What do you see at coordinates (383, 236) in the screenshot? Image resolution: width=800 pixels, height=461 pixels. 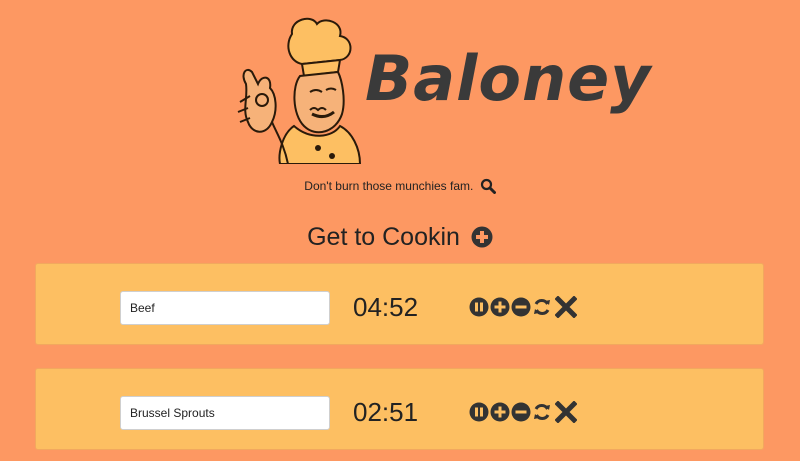 I see `add-timer-label: Get to Cookin` at bounding box center [383, 236].